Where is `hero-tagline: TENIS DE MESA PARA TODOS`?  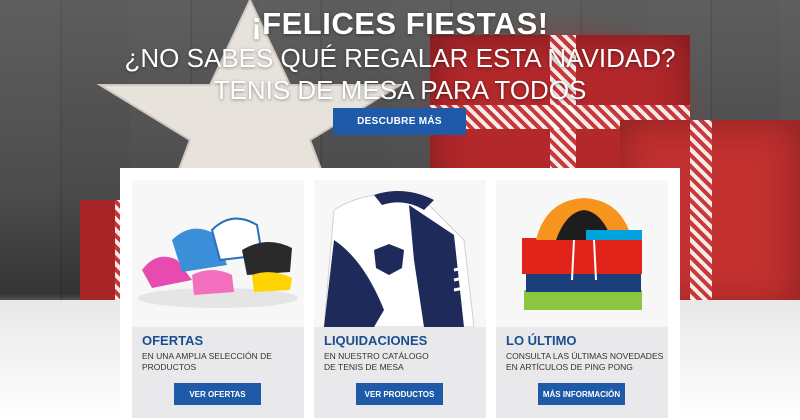
hero-tagline: TENIS DE MESA PARA TODOS is located at coordinates (400, 90).